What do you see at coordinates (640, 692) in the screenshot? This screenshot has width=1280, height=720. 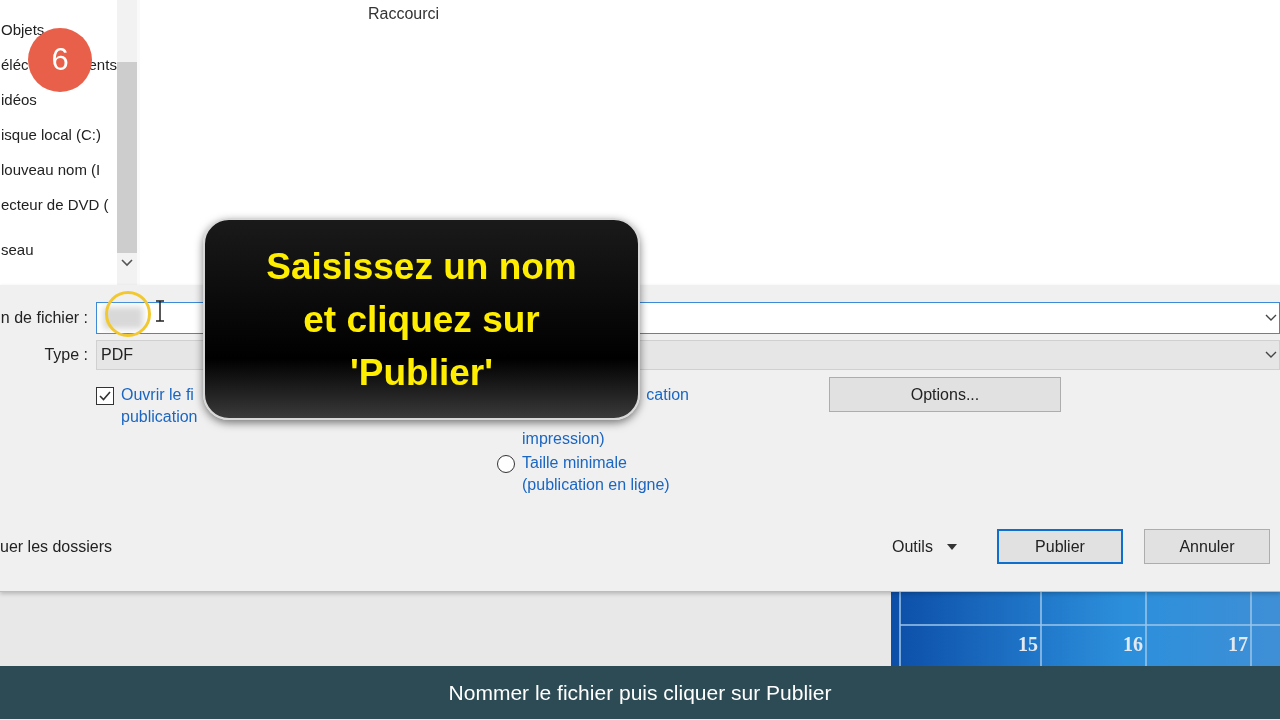 I see `caption-text: Nommer le fichier puis cliquer sur Publier` at bounding box center [640, 692].